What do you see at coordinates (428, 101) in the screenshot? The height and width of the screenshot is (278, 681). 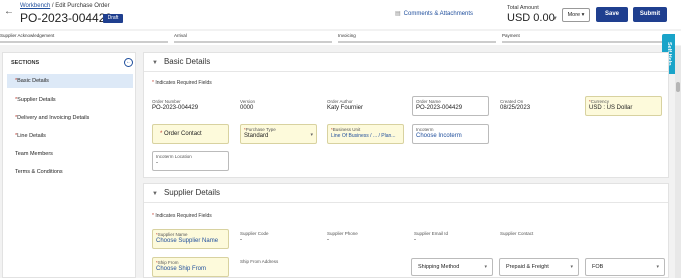 I see `field-label: Order Name` at bounding box center [428, 101].